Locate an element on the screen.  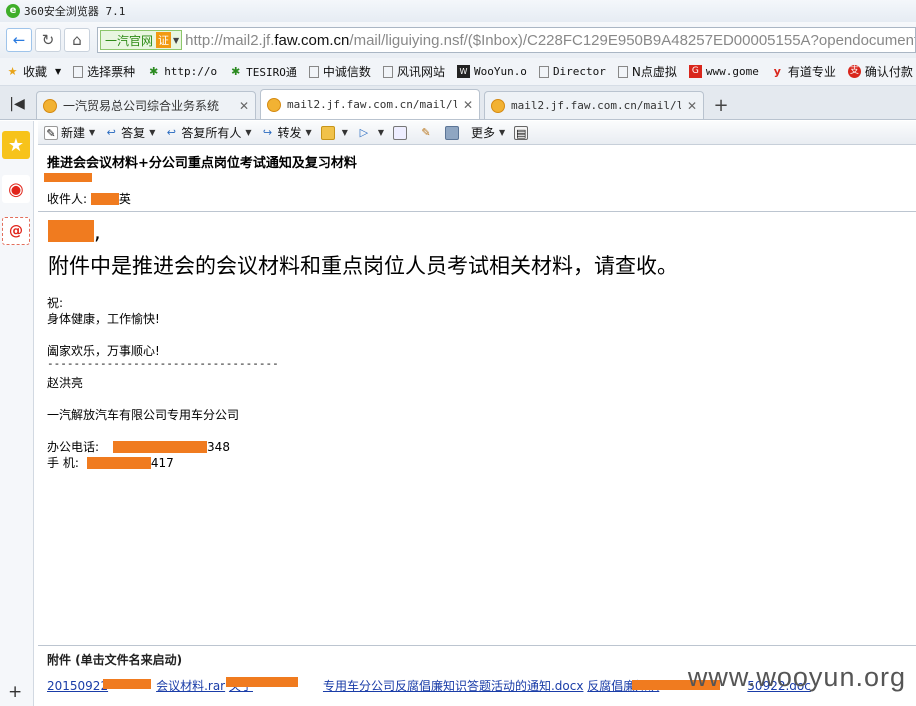
wooyun-icon: W is located at coordinates (463, 71).